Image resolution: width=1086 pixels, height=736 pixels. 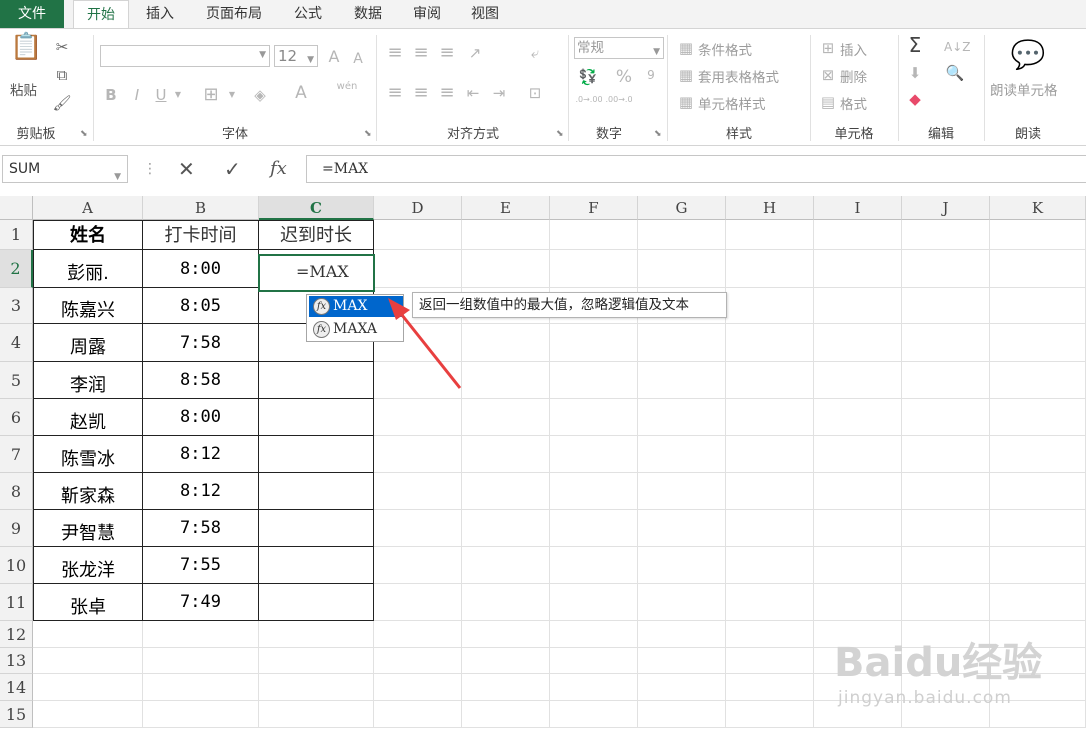 I want to click on row-header-1: 1, so click(x=16, y=235).